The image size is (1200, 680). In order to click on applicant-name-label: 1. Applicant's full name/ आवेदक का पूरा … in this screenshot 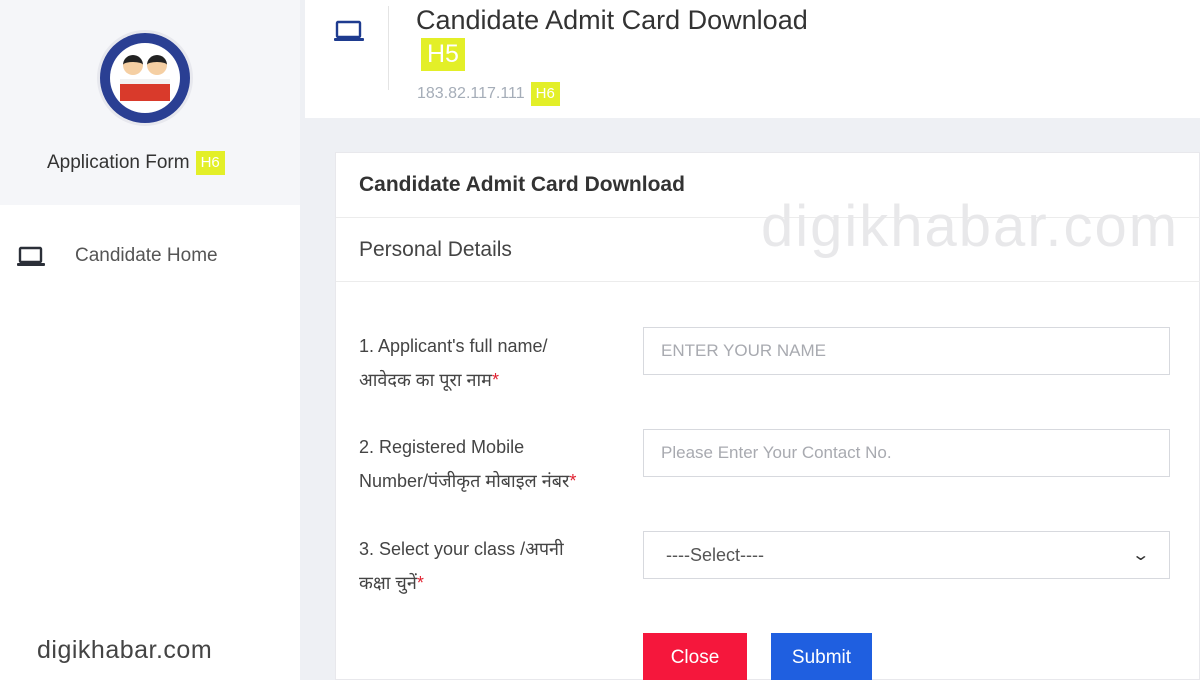, I will do `click(479, 363)`.